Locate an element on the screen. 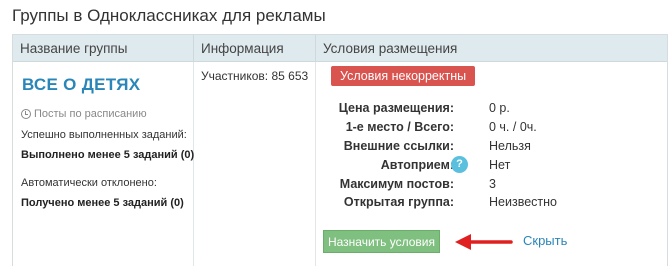 This screenshot has height=266, width=670. assign-conditions-button: Назначить условия is located at coordinates (381, 241).